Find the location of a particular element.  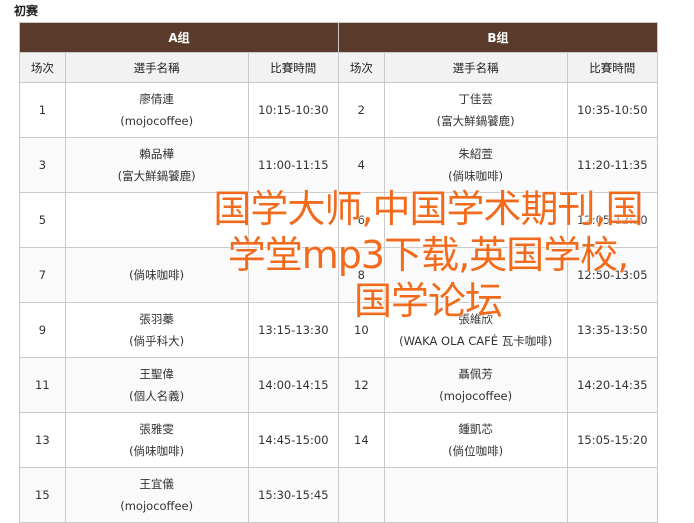

time-cell: 12:50-13:05 is located at coordinates (612, 275).